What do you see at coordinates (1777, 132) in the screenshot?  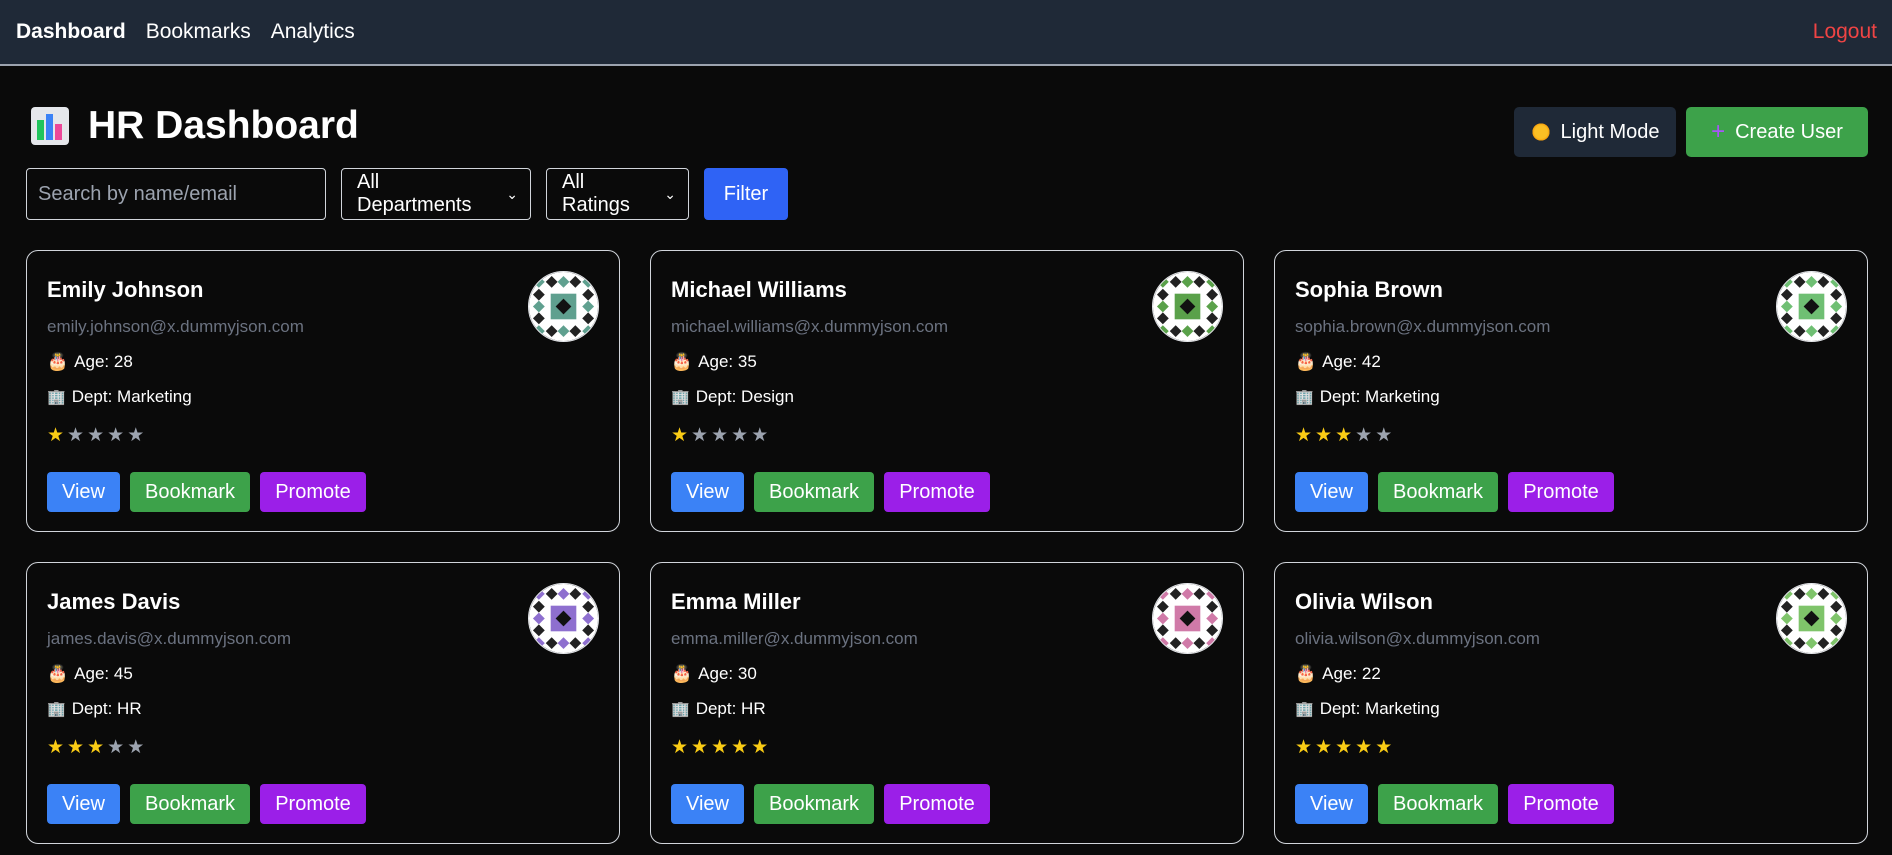 I see `create-user-button: + Create User` at bounding box center [1777, 132].